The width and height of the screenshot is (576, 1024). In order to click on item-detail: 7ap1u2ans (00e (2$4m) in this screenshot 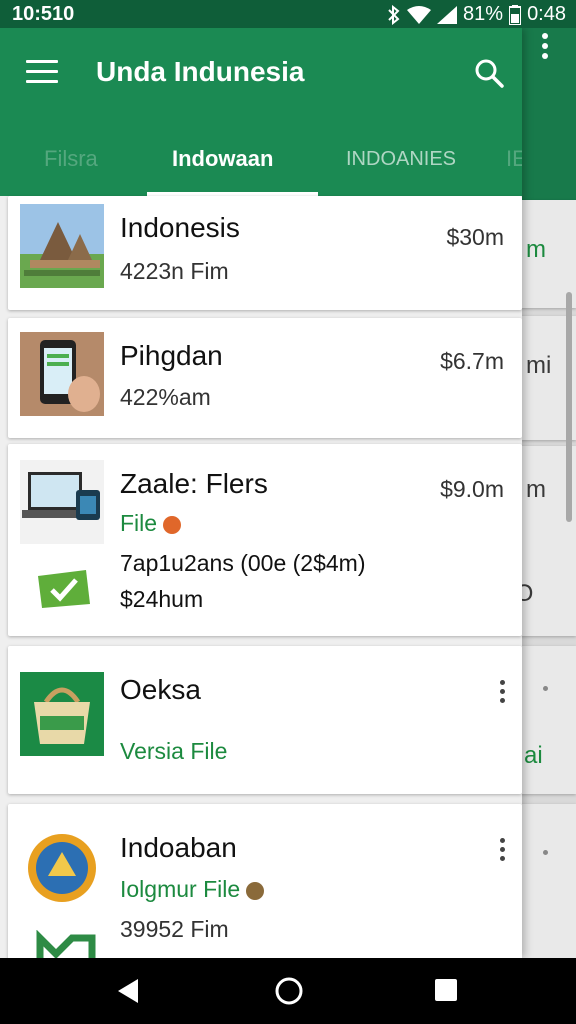, I will do `click(243, 563)`.